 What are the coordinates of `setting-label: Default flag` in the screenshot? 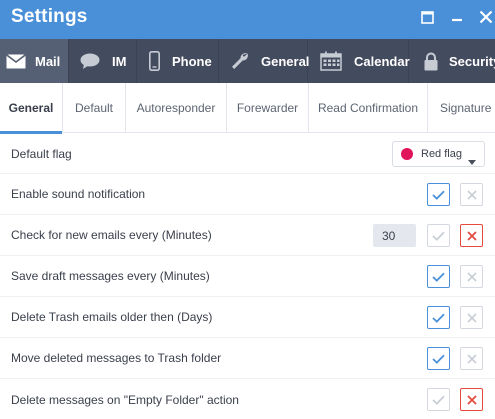 It's located at (41, 153).